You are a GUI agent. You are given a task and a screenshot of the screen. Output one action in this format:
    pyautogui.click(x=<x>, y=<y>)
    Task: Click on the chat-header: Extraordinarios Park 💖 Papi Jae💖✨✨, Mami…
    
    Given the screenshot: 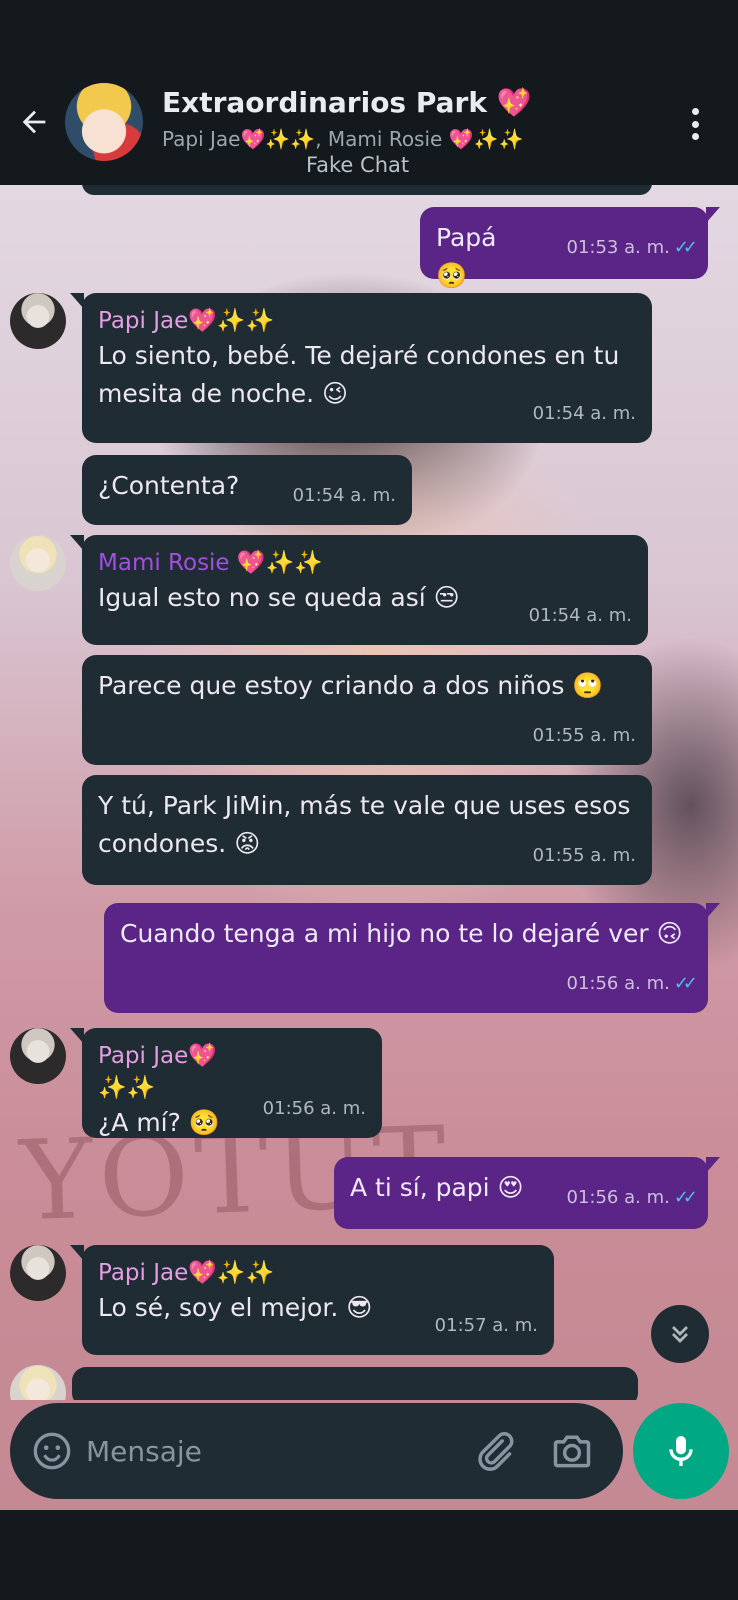 What is the action you would take?
    pyautogui.click(x=369, y=132)
    